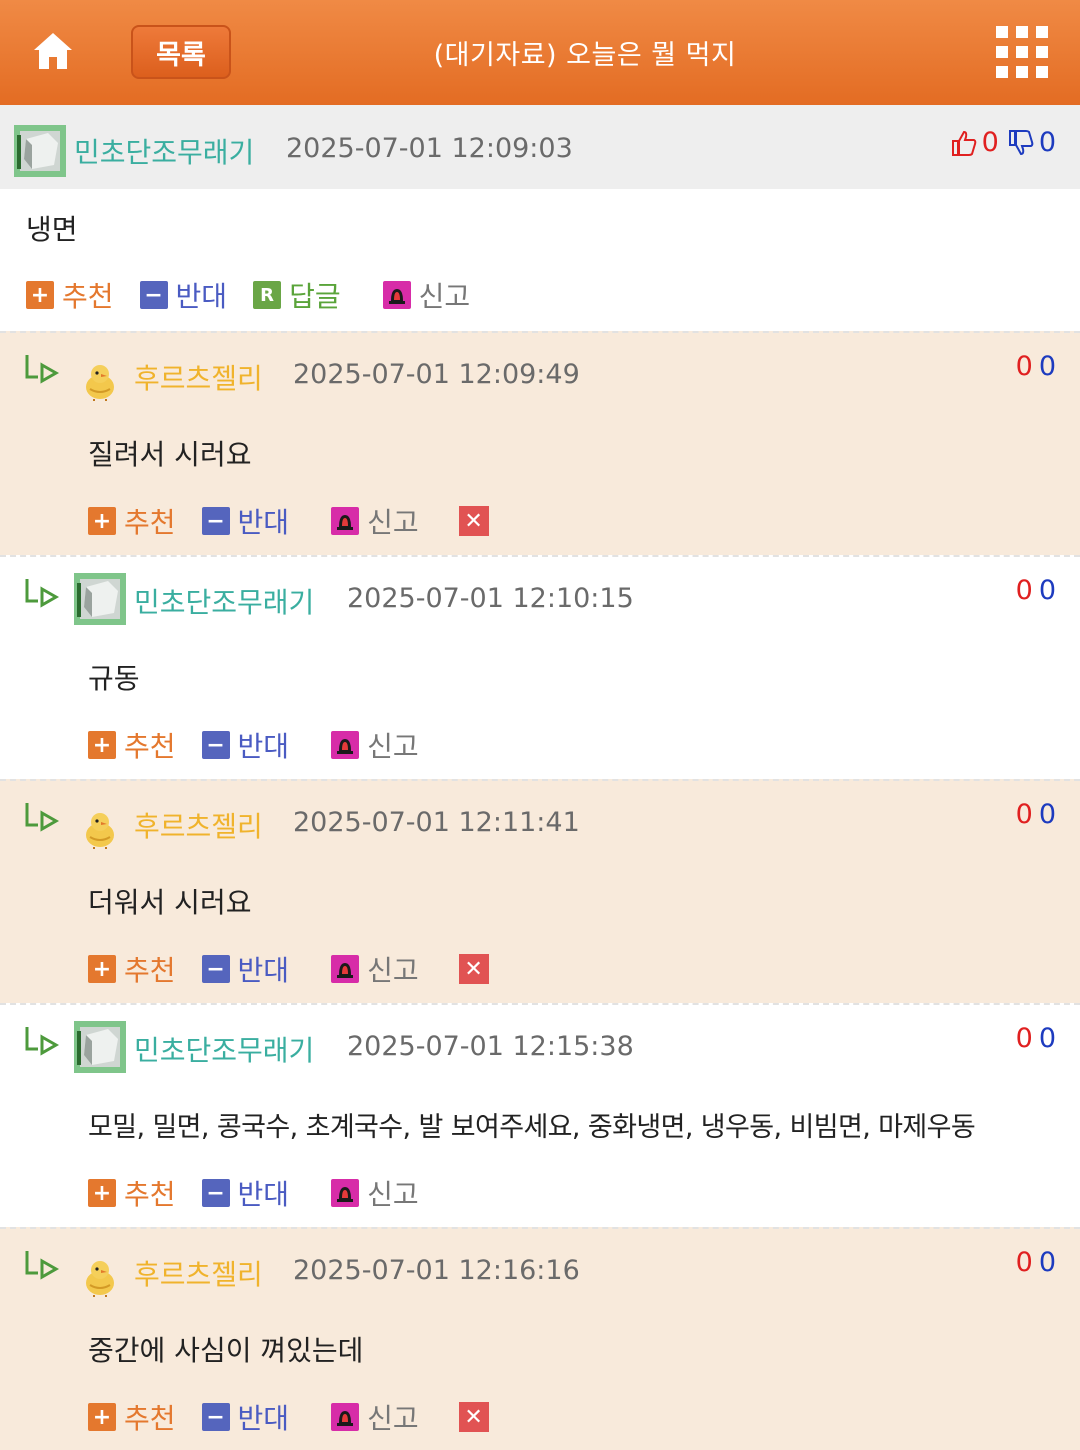  Describe the element at coordinates (436, 822) in the screenshot. I see `comment-date: 2025-07-01 12:11:41` at that location.